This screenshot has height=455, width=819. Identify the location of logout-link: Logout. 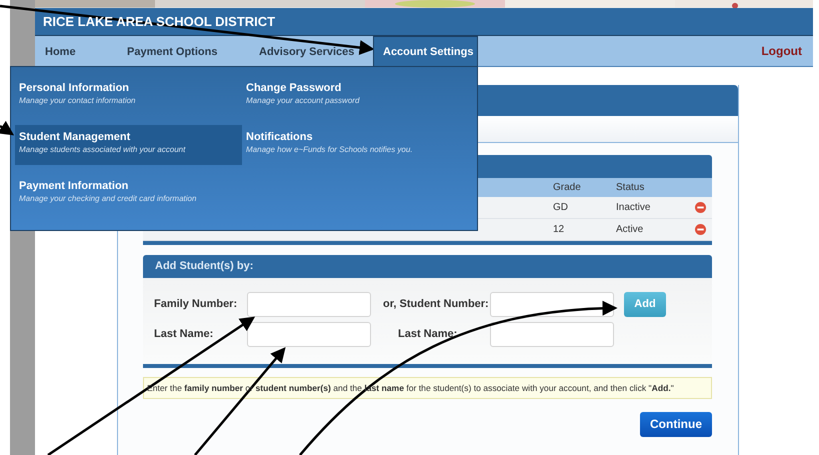
(787, 51).